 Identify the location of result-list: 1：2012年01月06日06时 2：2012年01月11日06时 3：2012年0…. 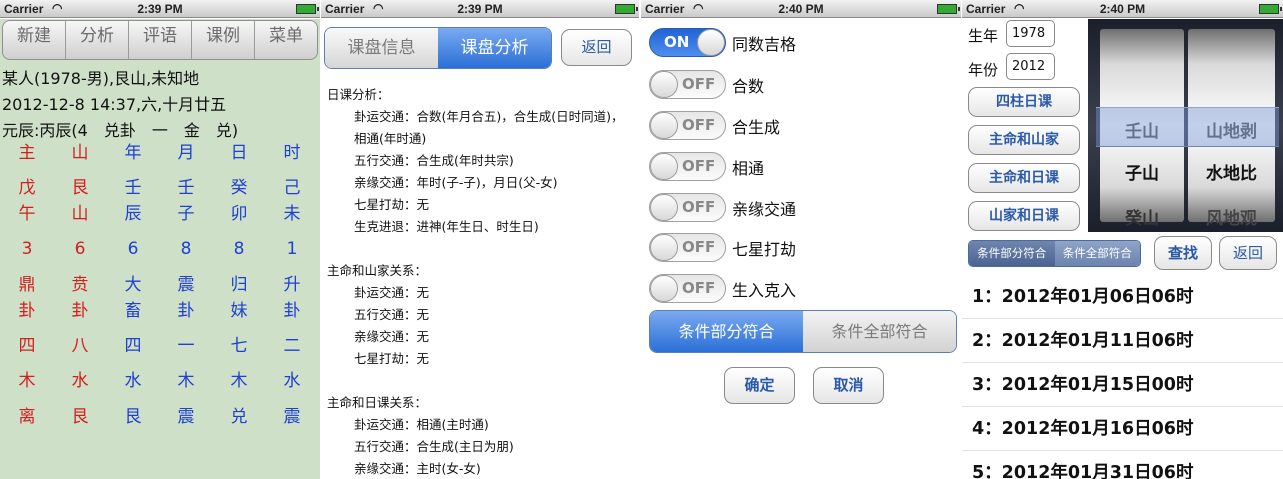
(1122, 377).